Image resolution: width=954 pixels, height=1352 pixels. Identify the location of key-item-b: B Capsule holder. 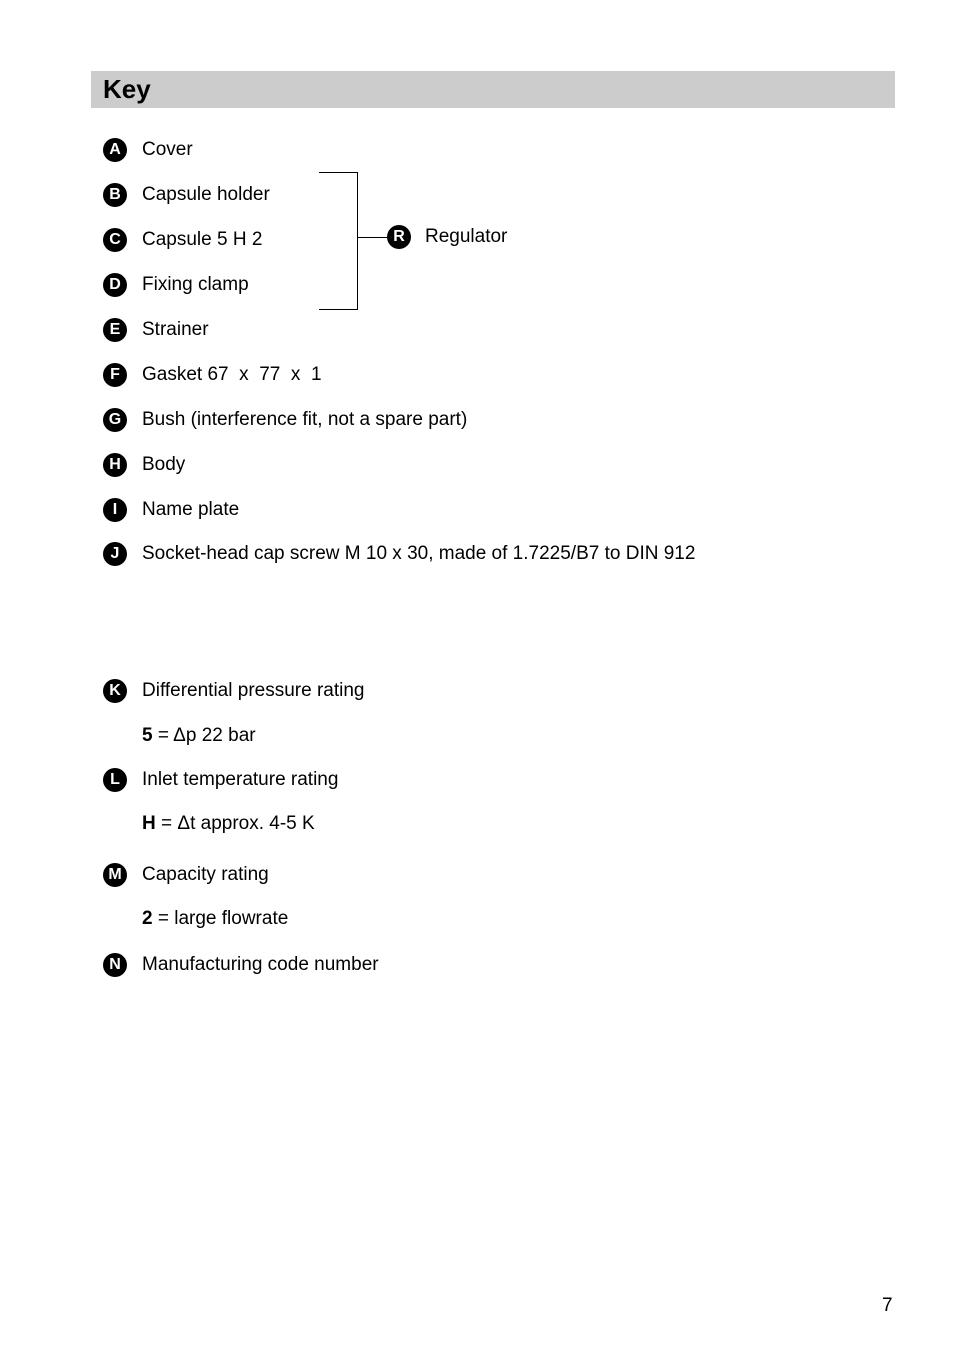
(186, 195).